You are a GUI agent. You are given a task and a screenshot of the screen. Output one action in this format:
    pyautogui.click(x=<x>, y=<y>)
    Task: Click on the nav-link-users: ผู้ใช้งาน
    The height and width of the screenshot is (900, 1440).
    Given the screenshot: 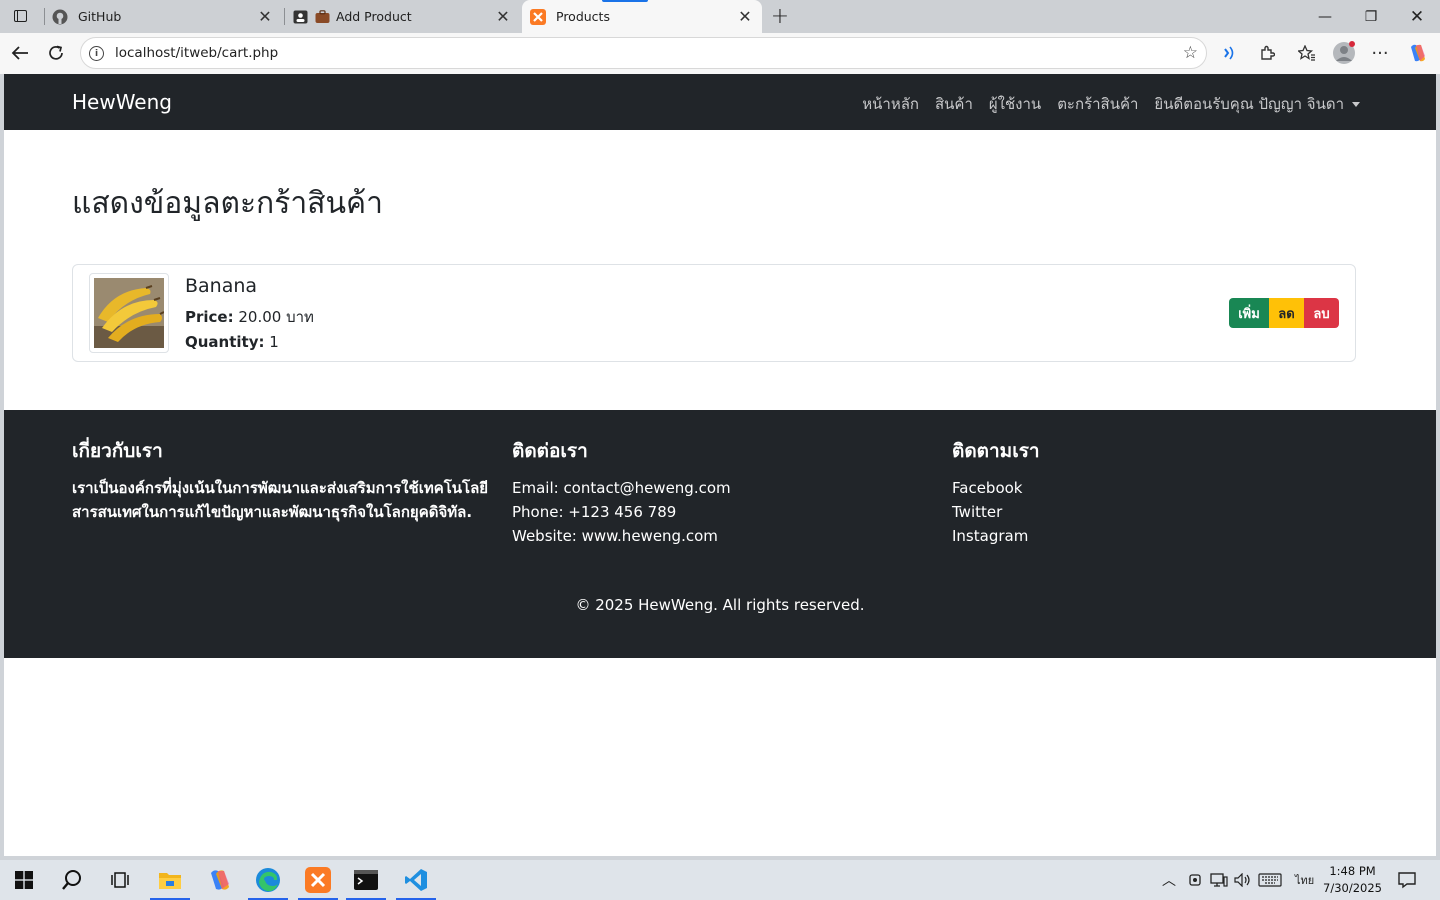 What is the action you would take?
    pyautogui.click(x=1015, y=104)
    